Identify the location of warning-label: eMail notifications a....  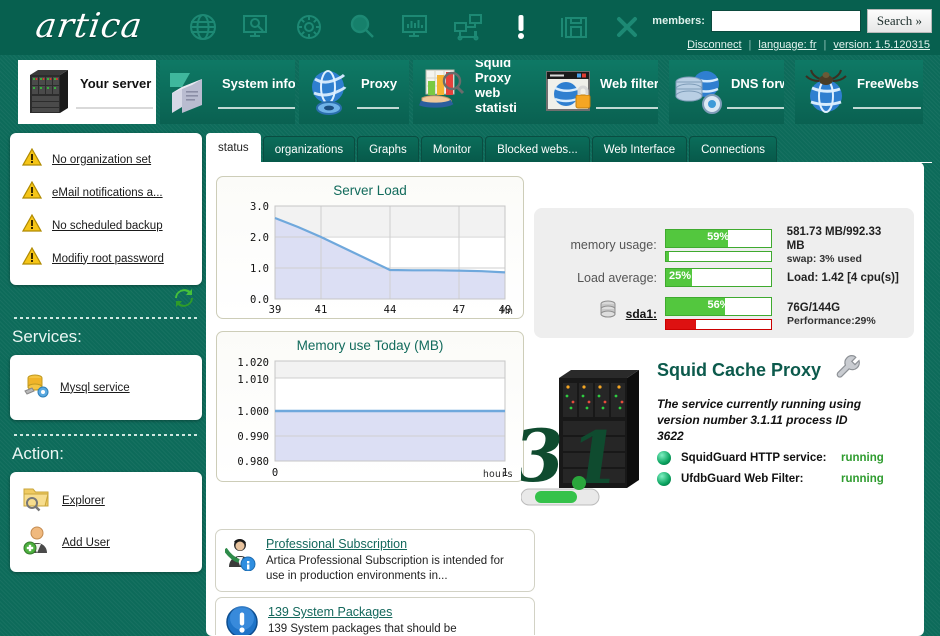
(107, 193).